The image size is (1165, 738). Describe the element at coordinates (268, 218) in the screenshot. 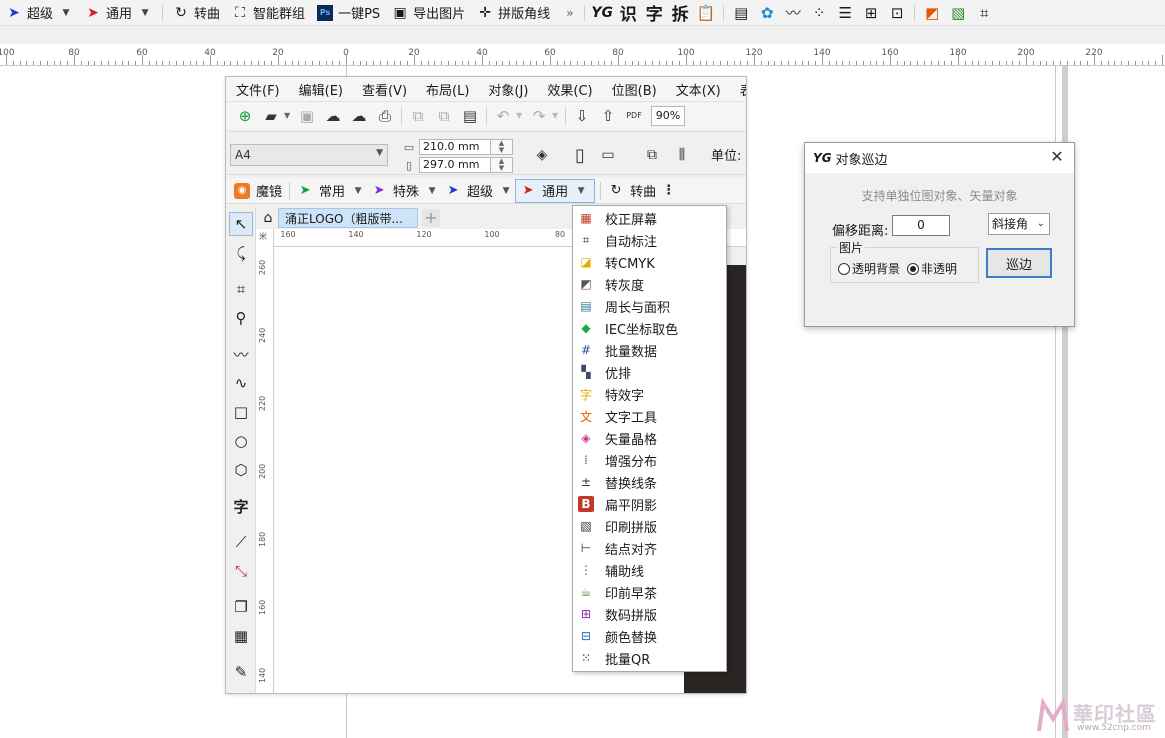

I see `home-icon: ⌂` at that location.